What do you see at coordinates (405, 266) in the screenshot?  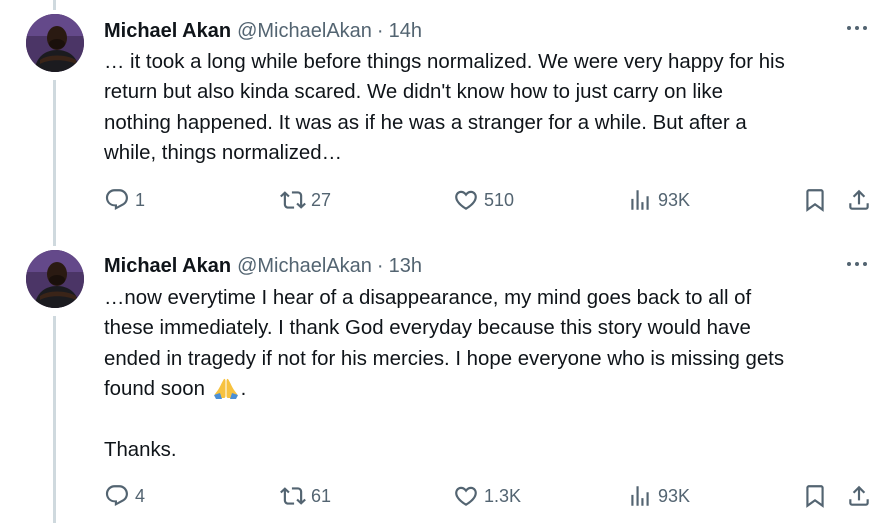 I see `timestamp: 13h` at bounding box center [405, 266].